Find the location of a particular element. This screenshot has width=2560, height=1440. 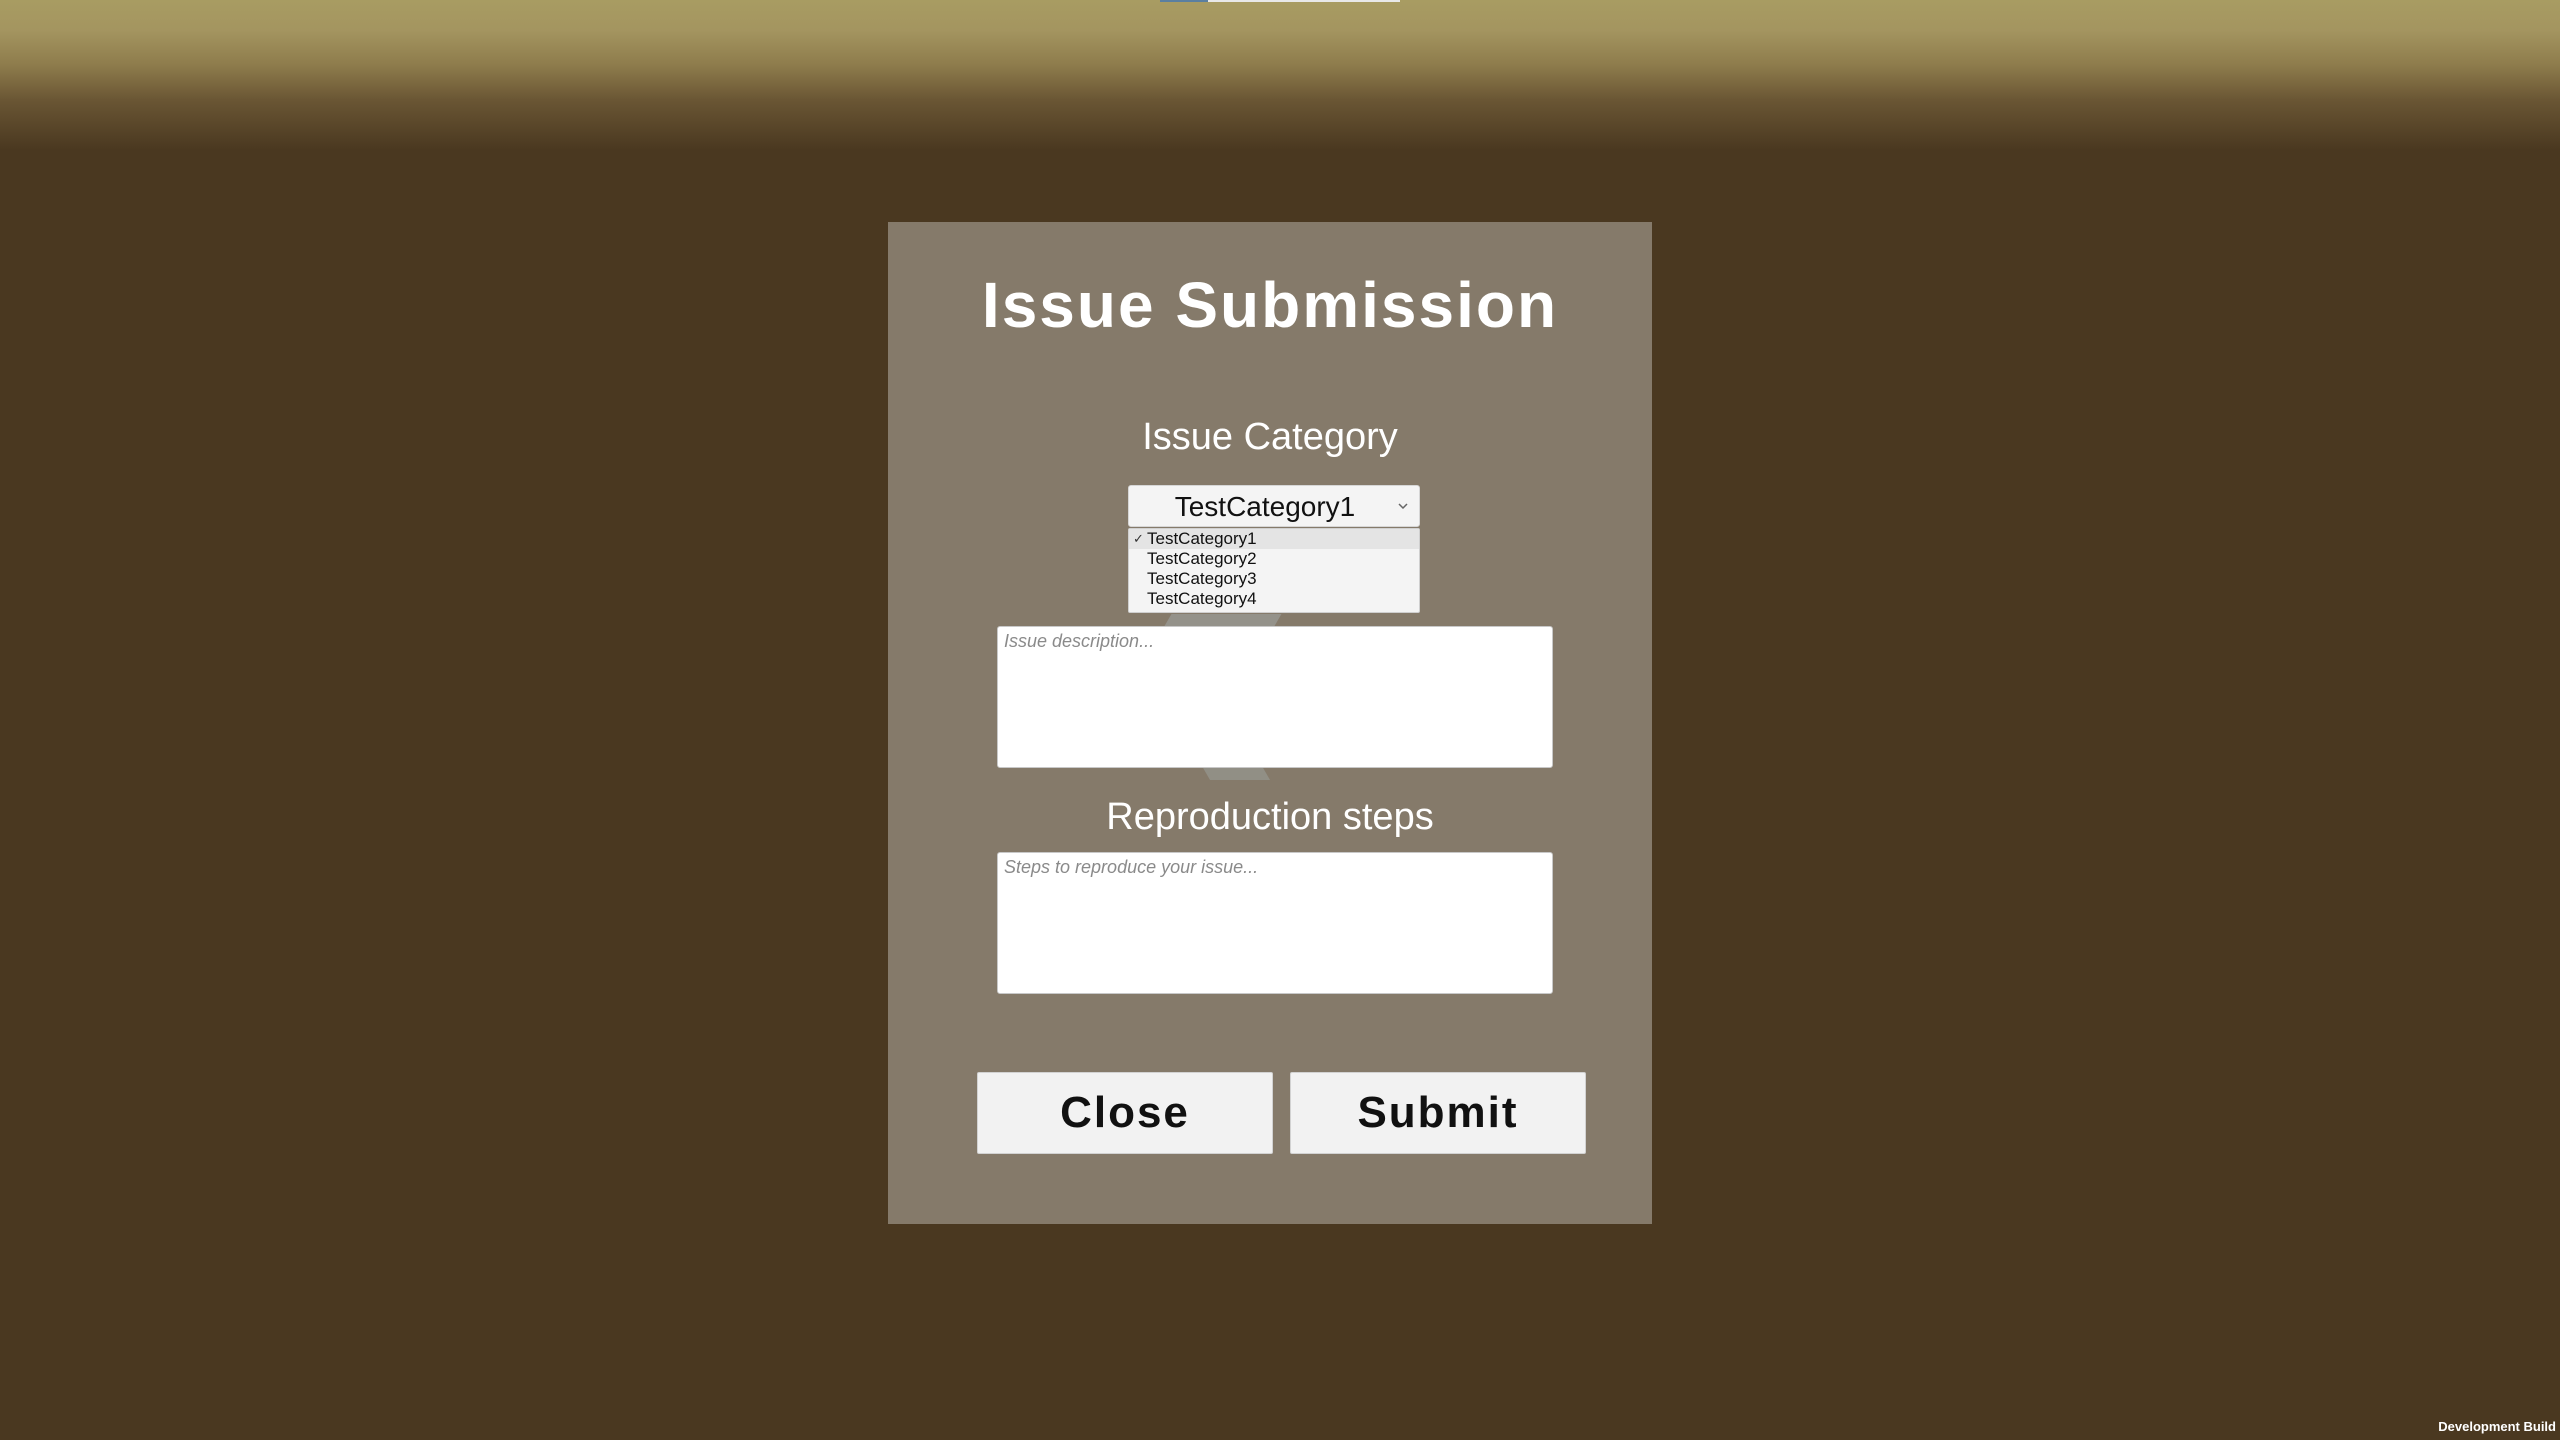

chevron-down-icon is located at coordinates (1403, 506).